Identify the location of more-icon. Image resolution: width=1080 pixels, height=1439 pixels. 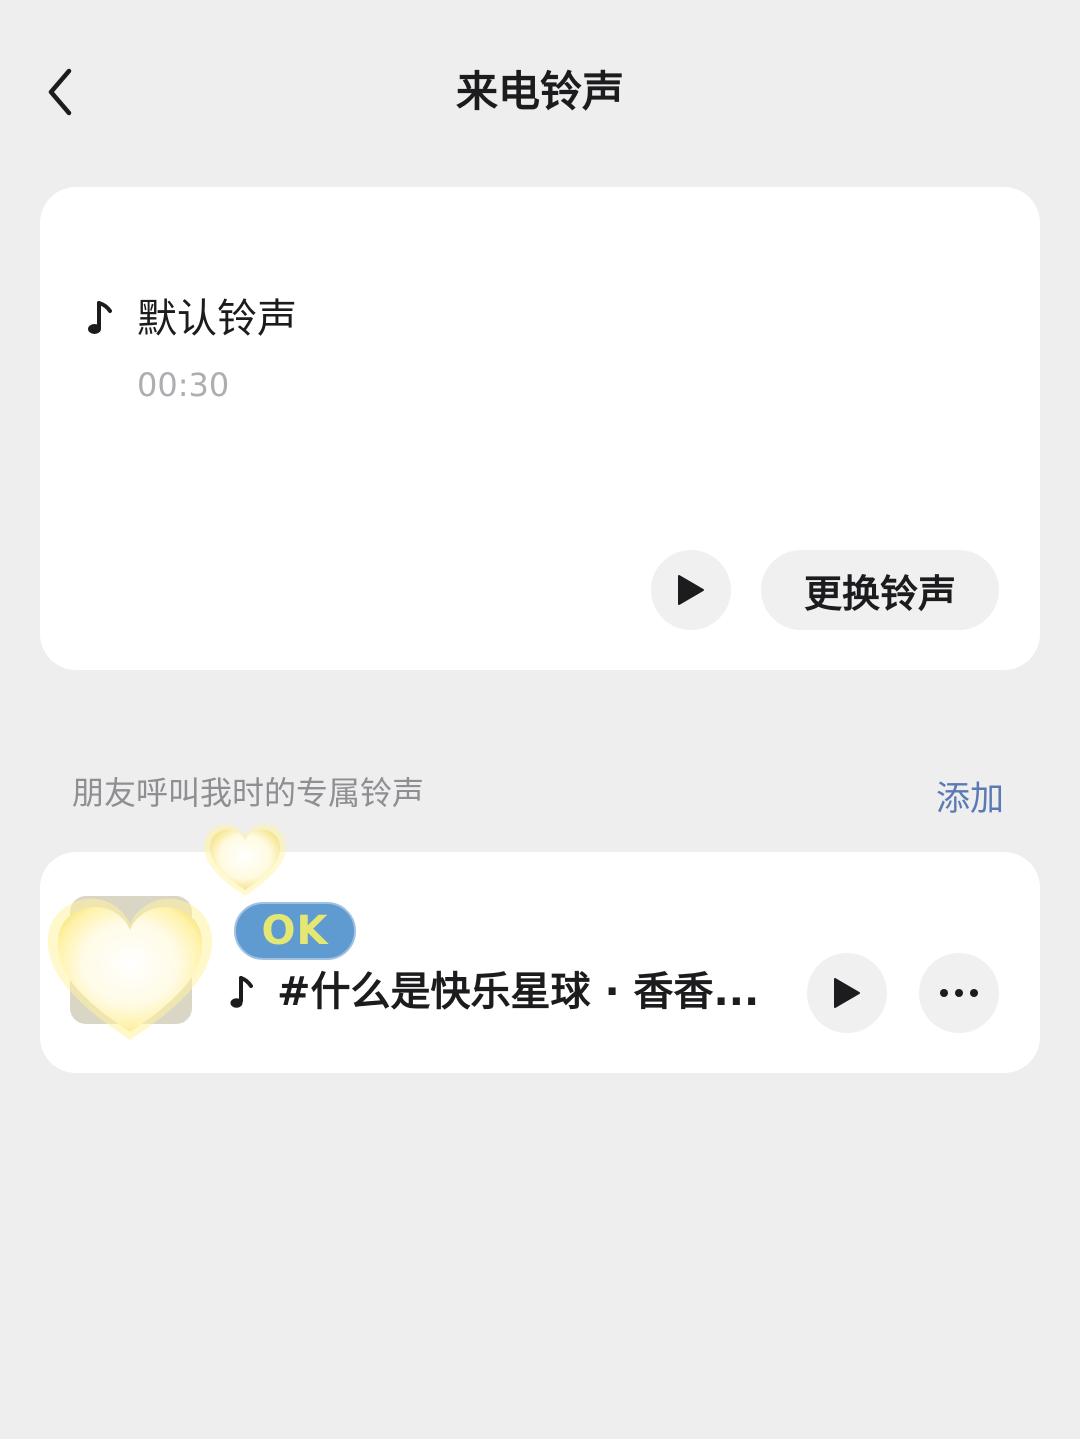
(959, 993).